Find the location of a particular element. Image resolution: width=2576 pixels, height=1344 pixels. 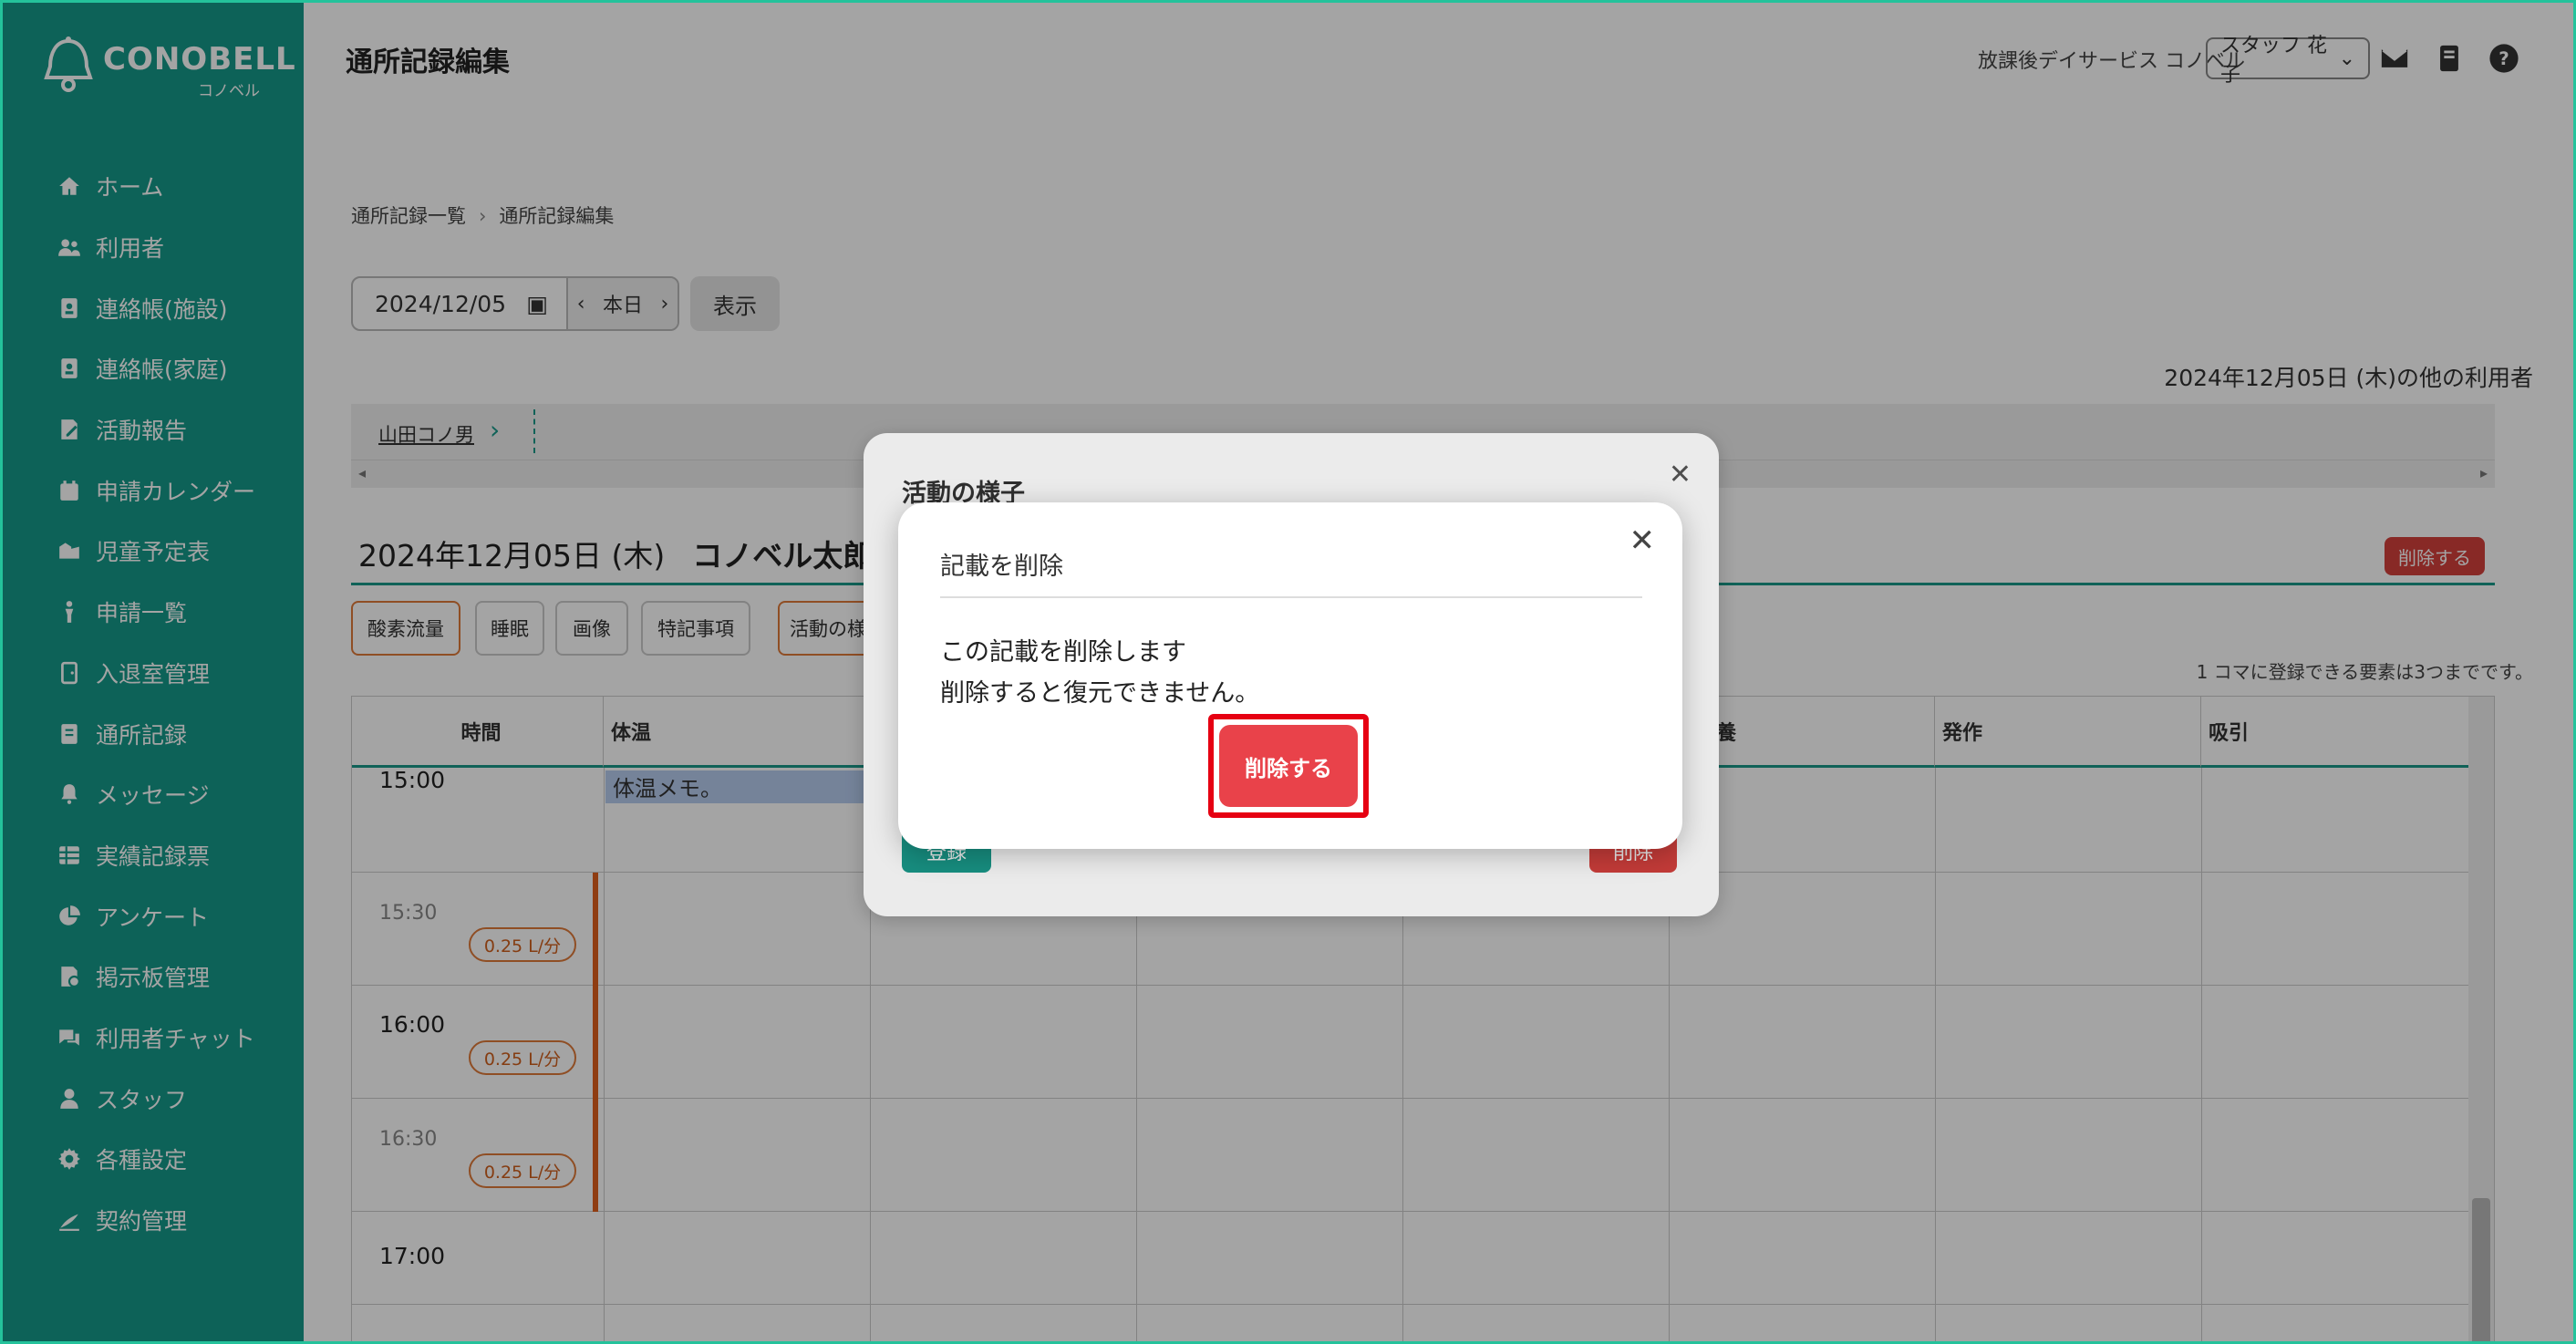

confirm-delete-modal: 記載を削除 ✕ この記載を削除します削除すると復元できません。 削除する is located at coordinates (1290, 675).